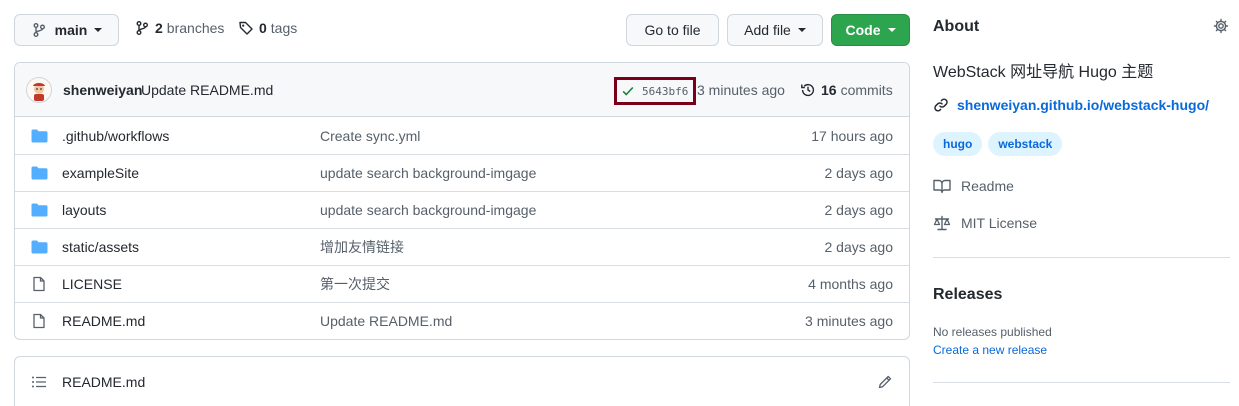 The width and height of the screenshot is (1239, 406). What do you see at coordinates (462, 320) in the screenshot?
I see `table-row: README.md Update README.md 3 minutes ago` at bounding box center [462, 320].